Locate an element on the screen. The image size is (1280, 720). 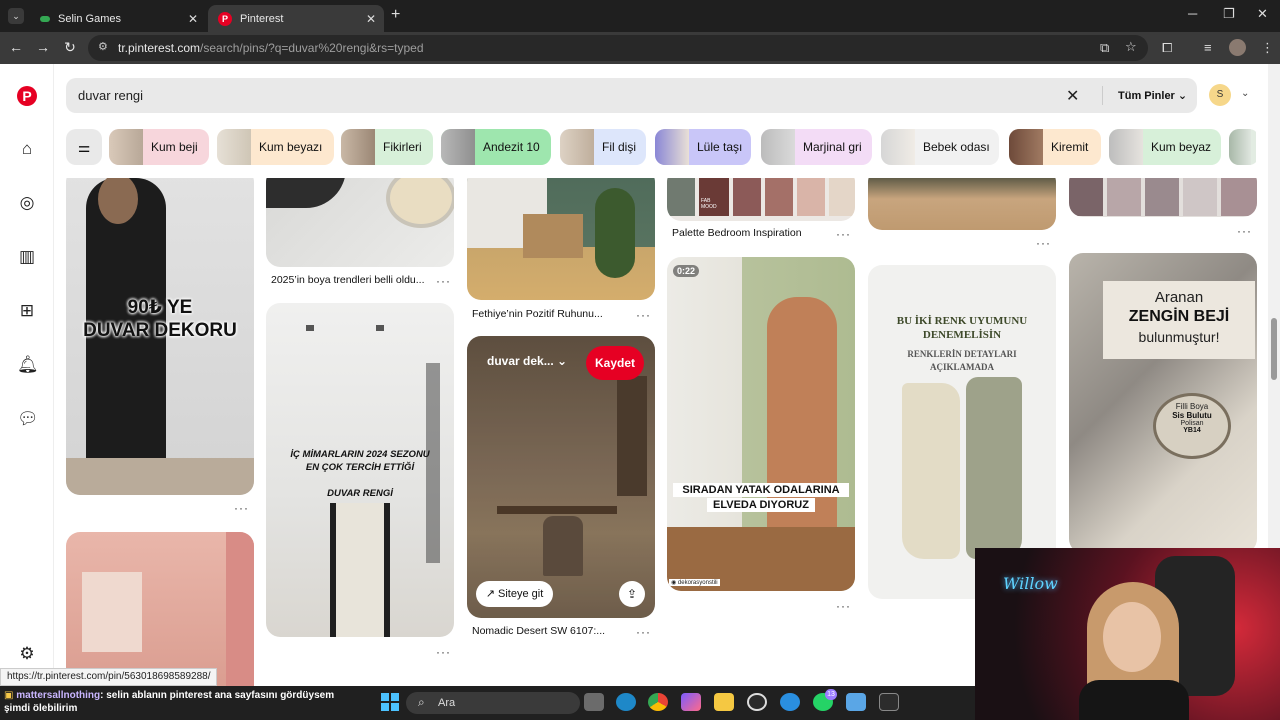
pin-card-nomadic-desert: duvar dek... ⌄ Kaydet ↗ Siteye git ⇪ is located at coordinates (561, 477).